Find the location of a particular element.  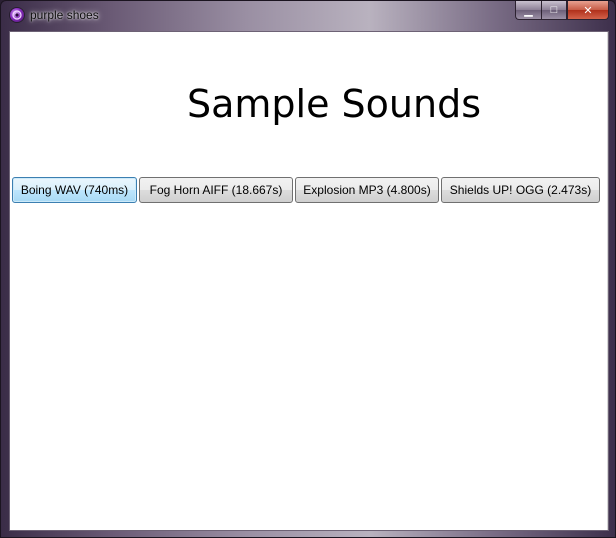

close-icon: ✕ is located at coordinates (588, 10).